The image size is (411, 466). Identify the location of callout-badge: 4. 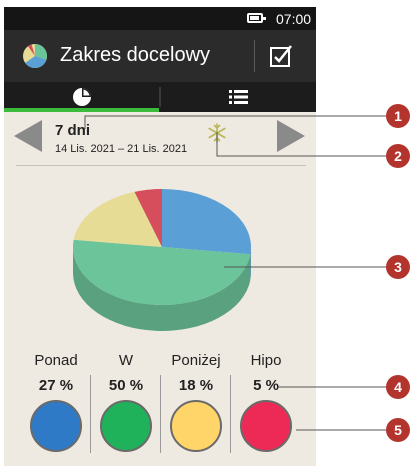
(398, 387).